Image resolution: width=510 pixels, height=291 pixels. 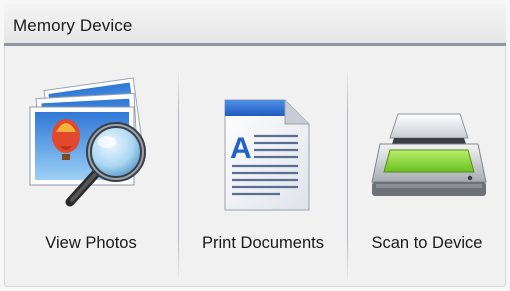 What do you see at coordinates (87, 142) in the screenshot?
I see `photos-magnifier-icon` at bounding box center [87, 142].